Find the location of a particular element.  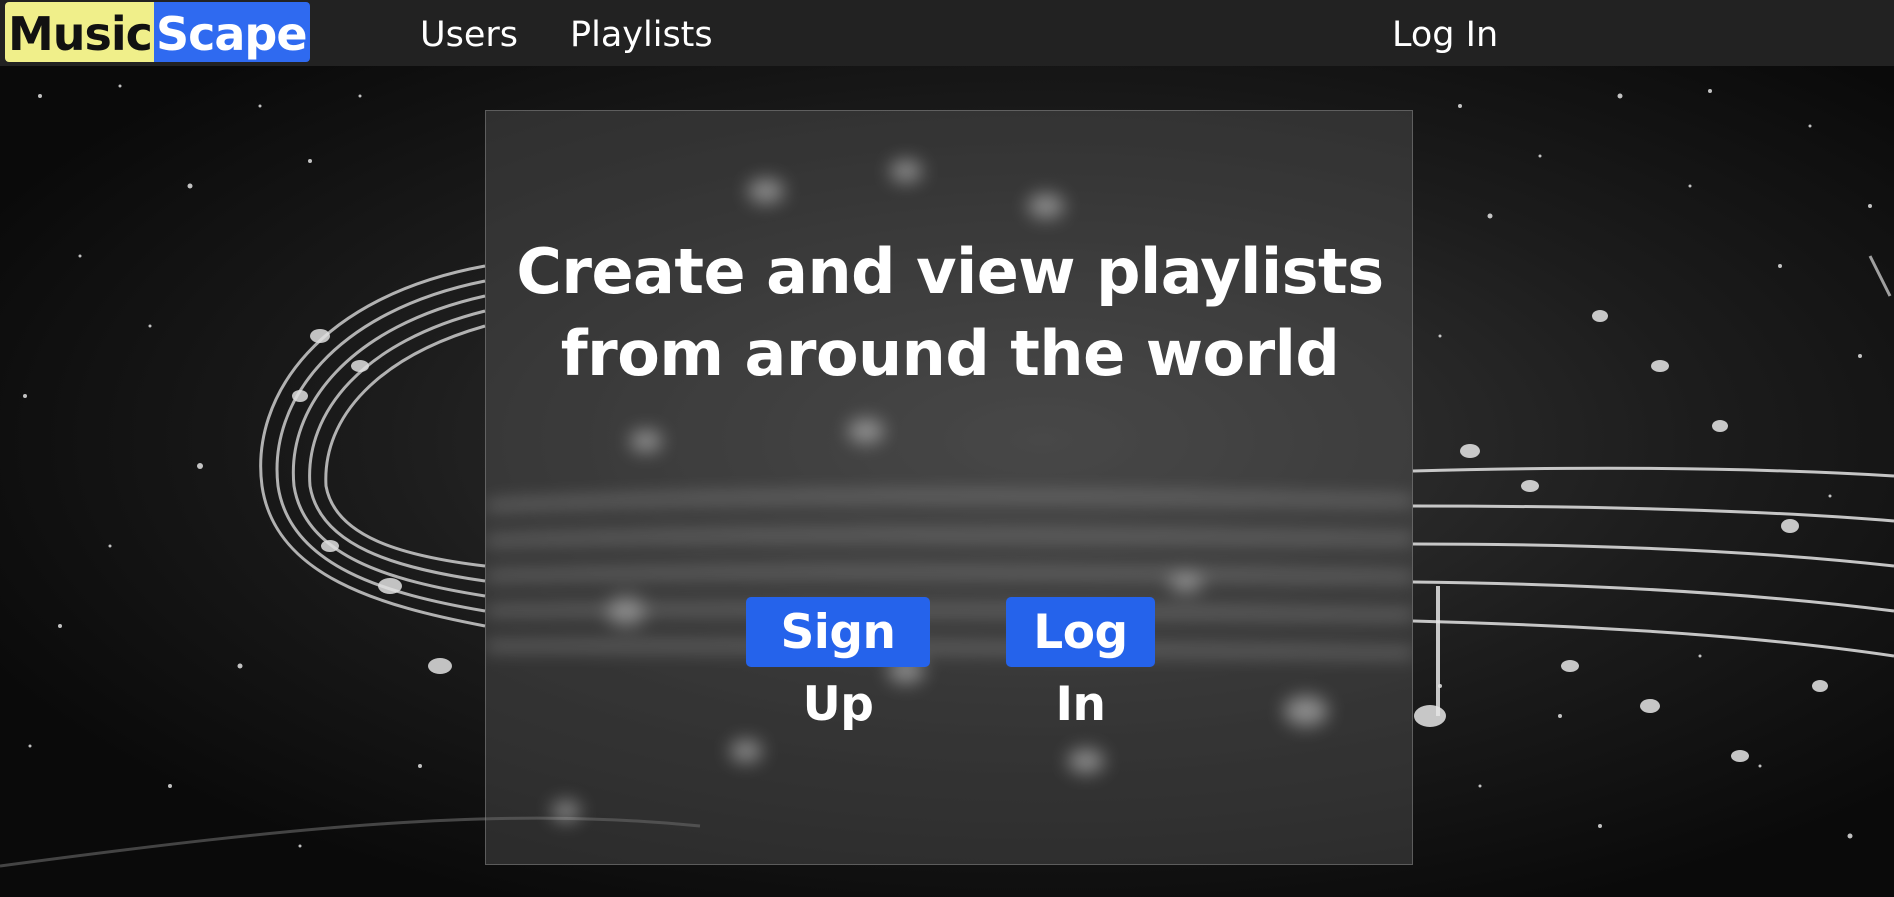

nav-link-playlists: Playlists is located at coordinates (641, 33).